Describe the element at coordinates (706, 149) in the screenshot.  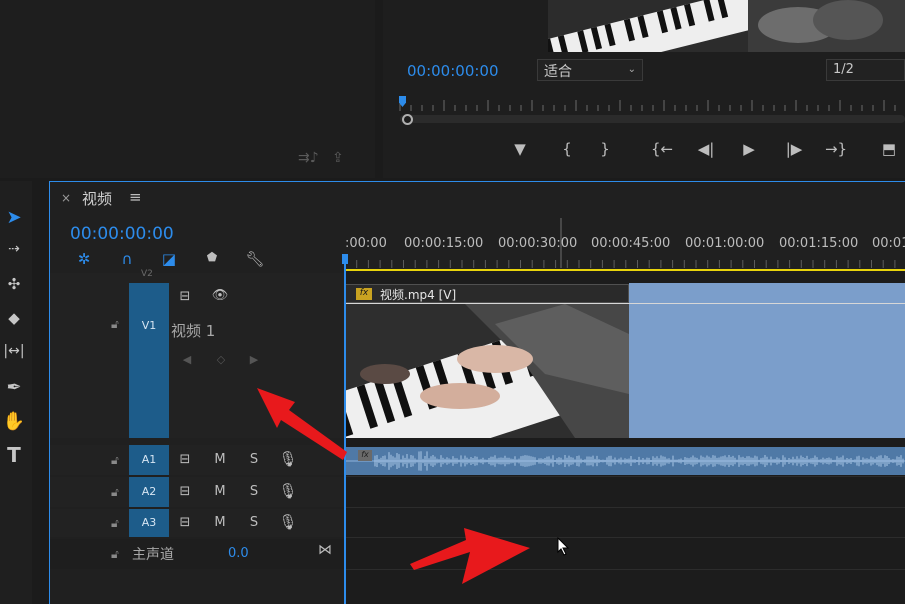
I see `step-back-button: ◀|` at that location.